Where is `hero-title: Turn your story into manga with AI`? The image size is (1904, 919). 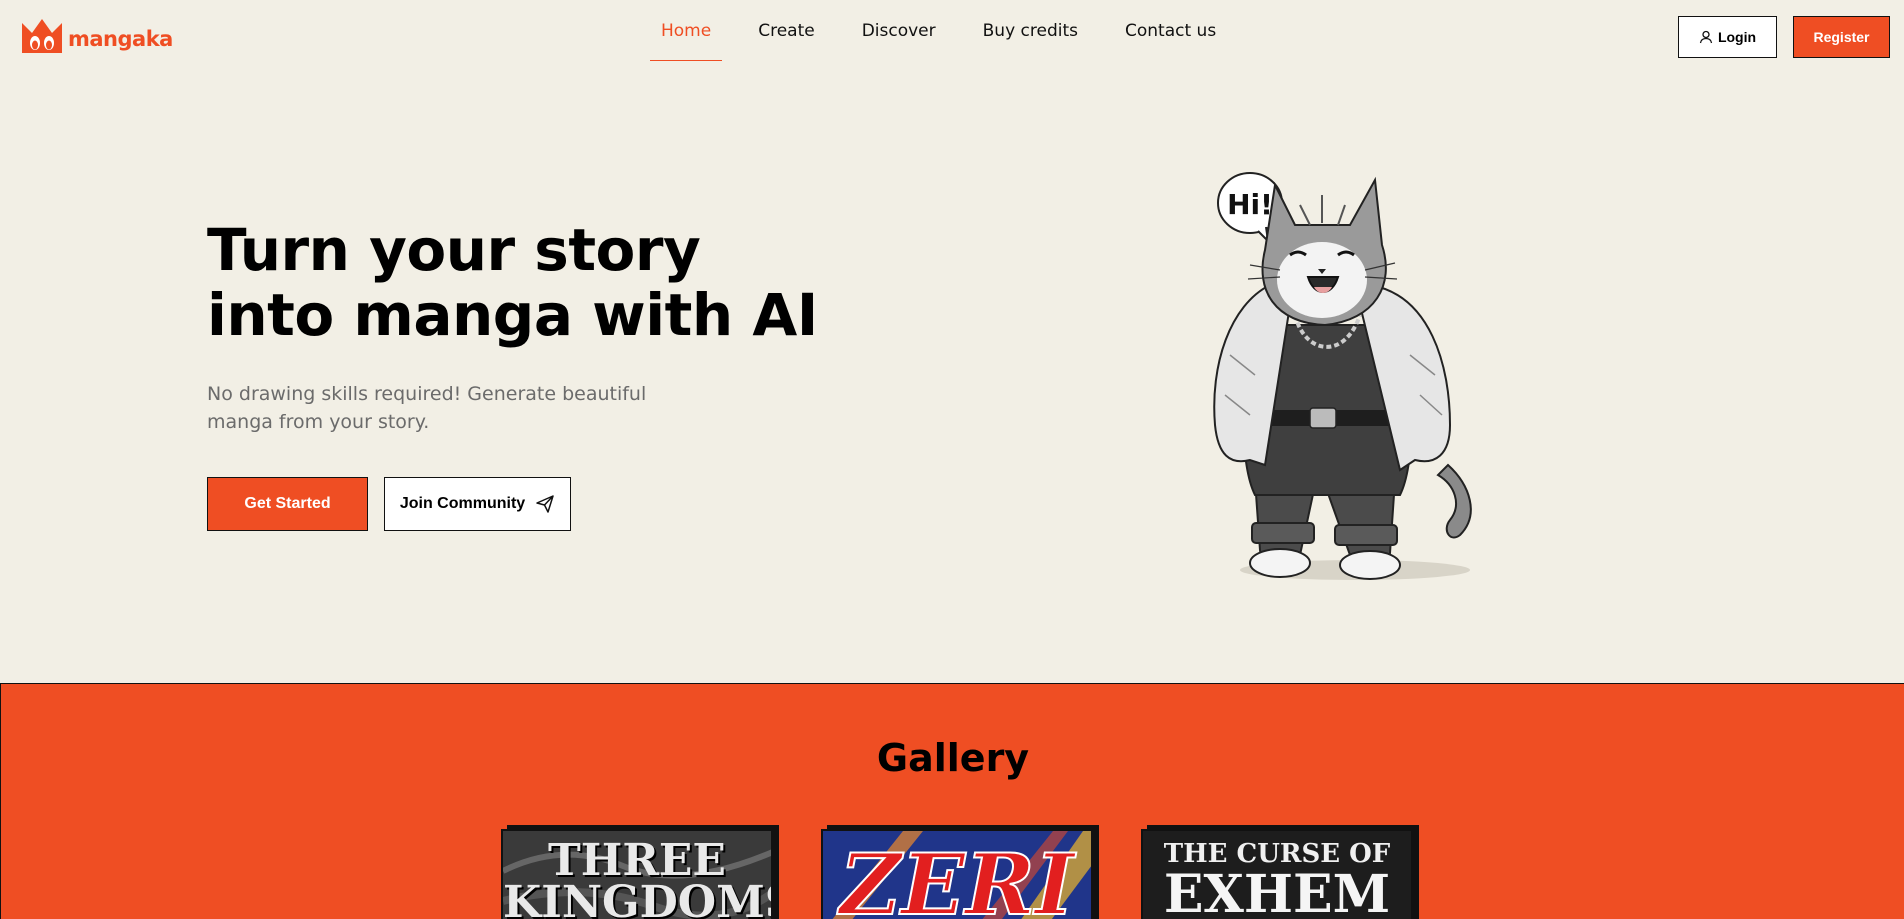
hero-title: Turn your story into manga with AI is located at coordinates (557, 283).